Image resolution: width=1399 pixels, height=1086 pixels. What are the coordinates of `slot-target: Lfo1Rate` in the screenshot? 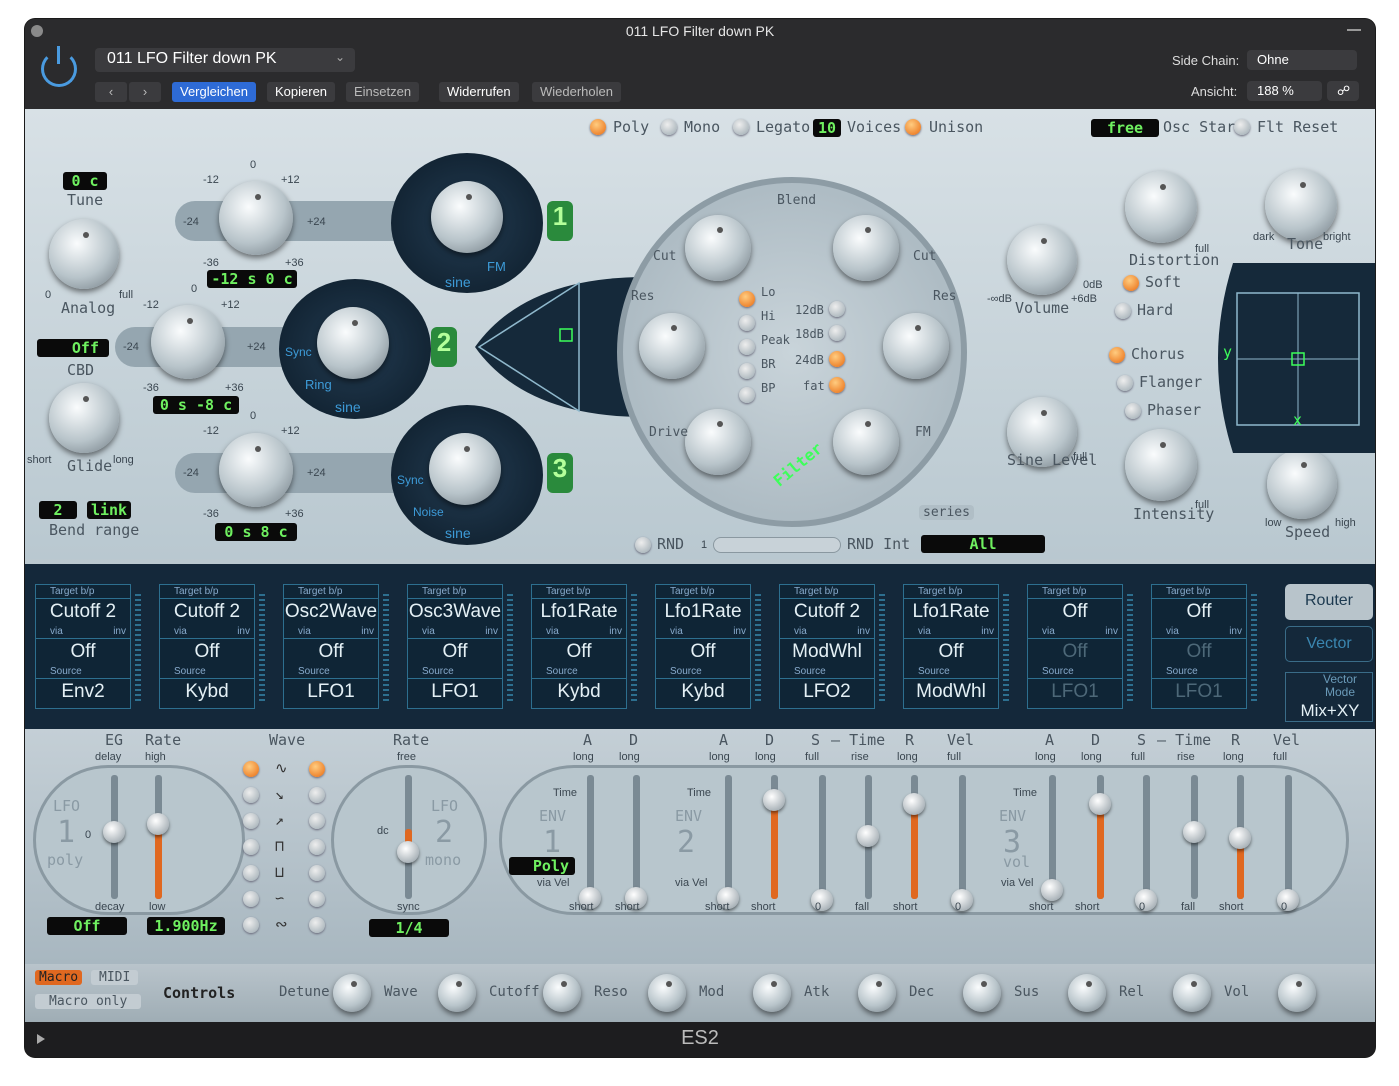 It's located at (703, 612).